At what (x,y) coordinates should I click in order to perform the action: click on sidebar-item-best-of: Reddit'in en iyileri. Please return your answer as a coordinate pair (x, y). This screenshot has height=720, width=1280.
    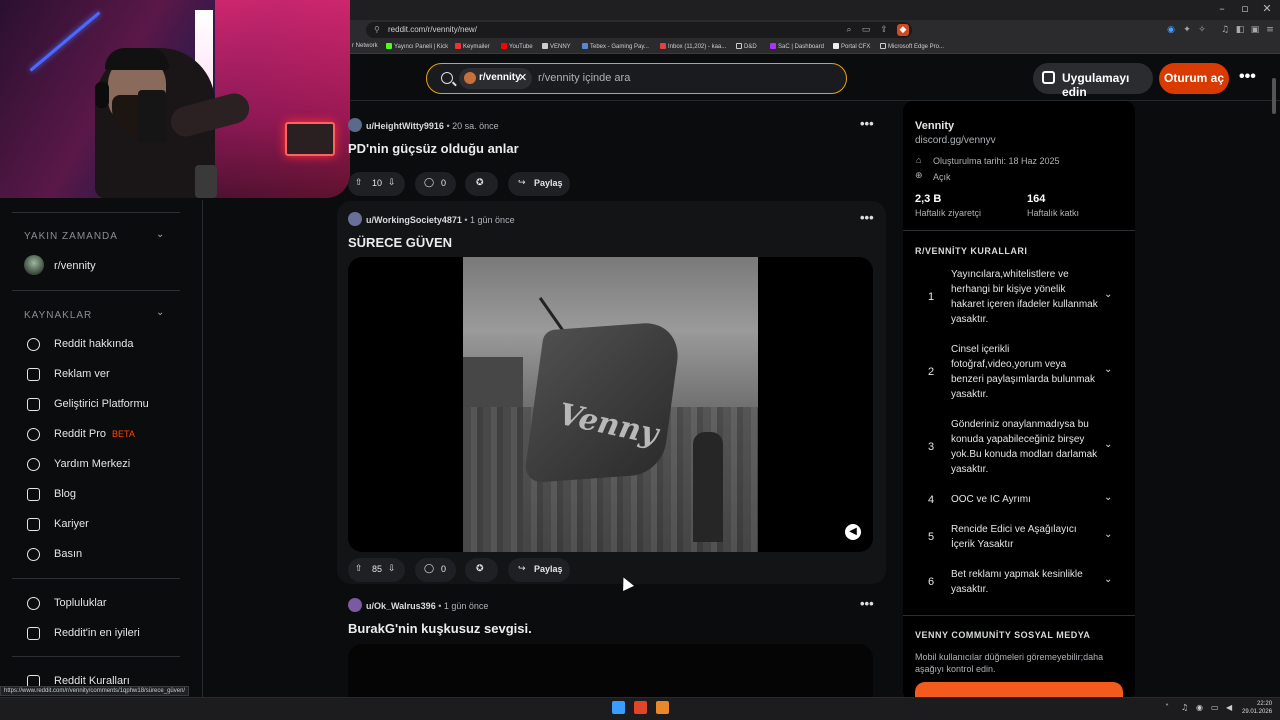
    Looking at the image, I should click on (109, 634).